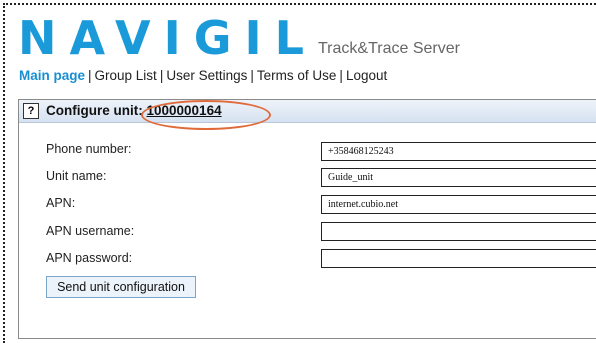 This screenshot has width=596, height=343. I want to click on unit-name-label: Unit name:, so click(76, 176).